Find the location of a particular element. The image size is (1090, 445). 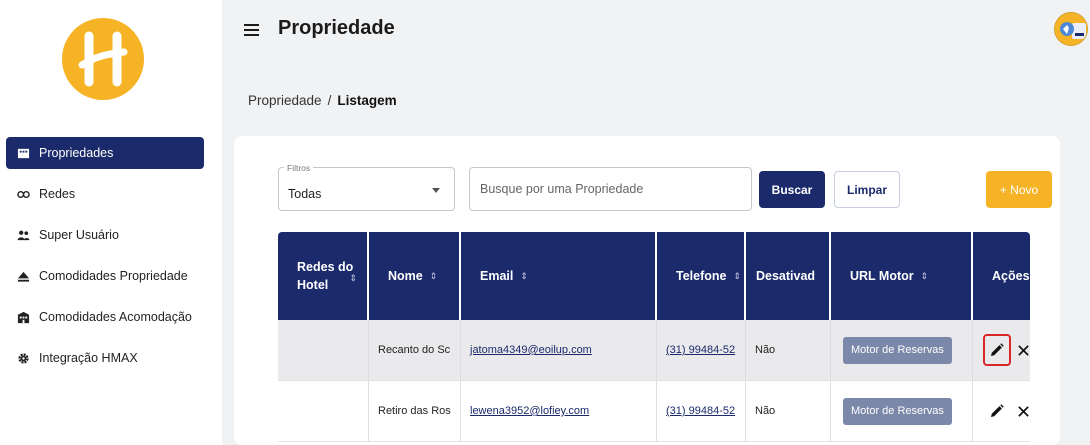

sidebar-item-propriedades: Propriedades is located at coordinates (105, 153).